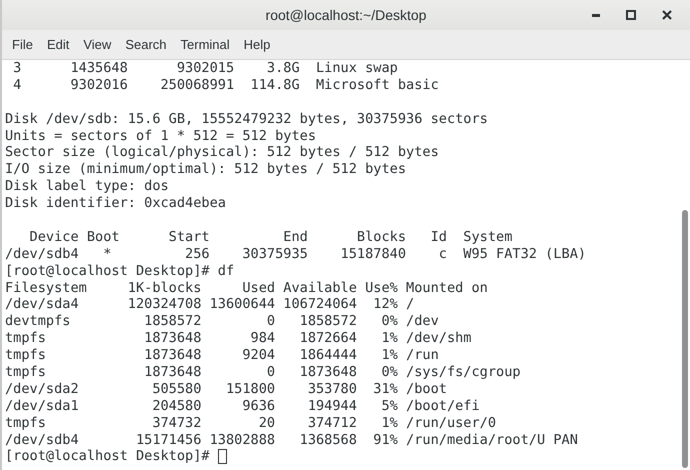 Image resolution: width=690 pixels, height=470 pixels. What do you see at coordinates (685, 339) in the screenshot?
I see `scrollbar-thumb` at bounding box center [685, 339].